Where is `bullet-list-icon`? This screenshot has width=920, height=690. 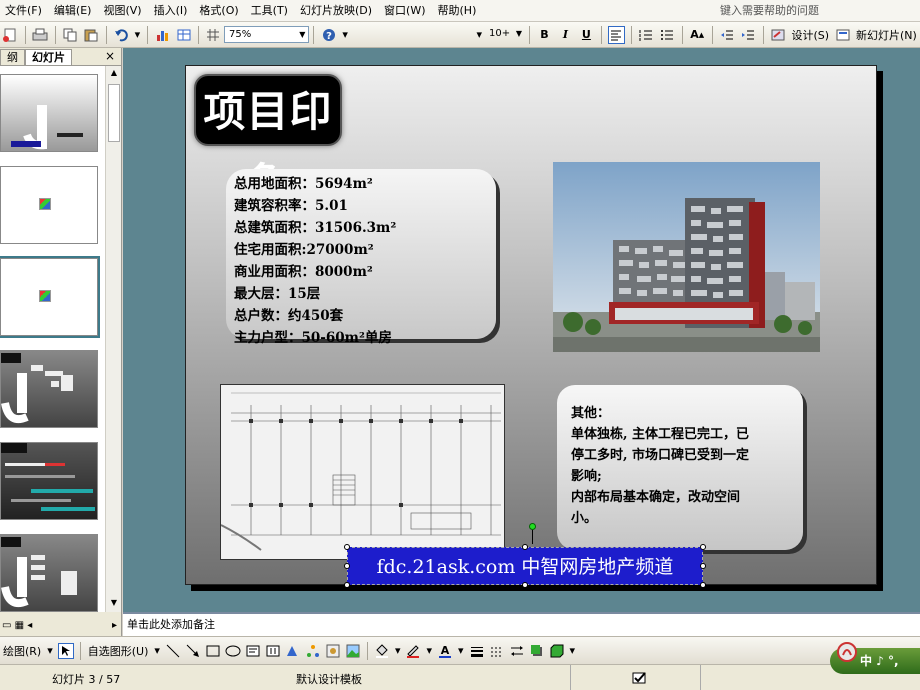 bullet-list-icon is located at coordinates (667, 35).